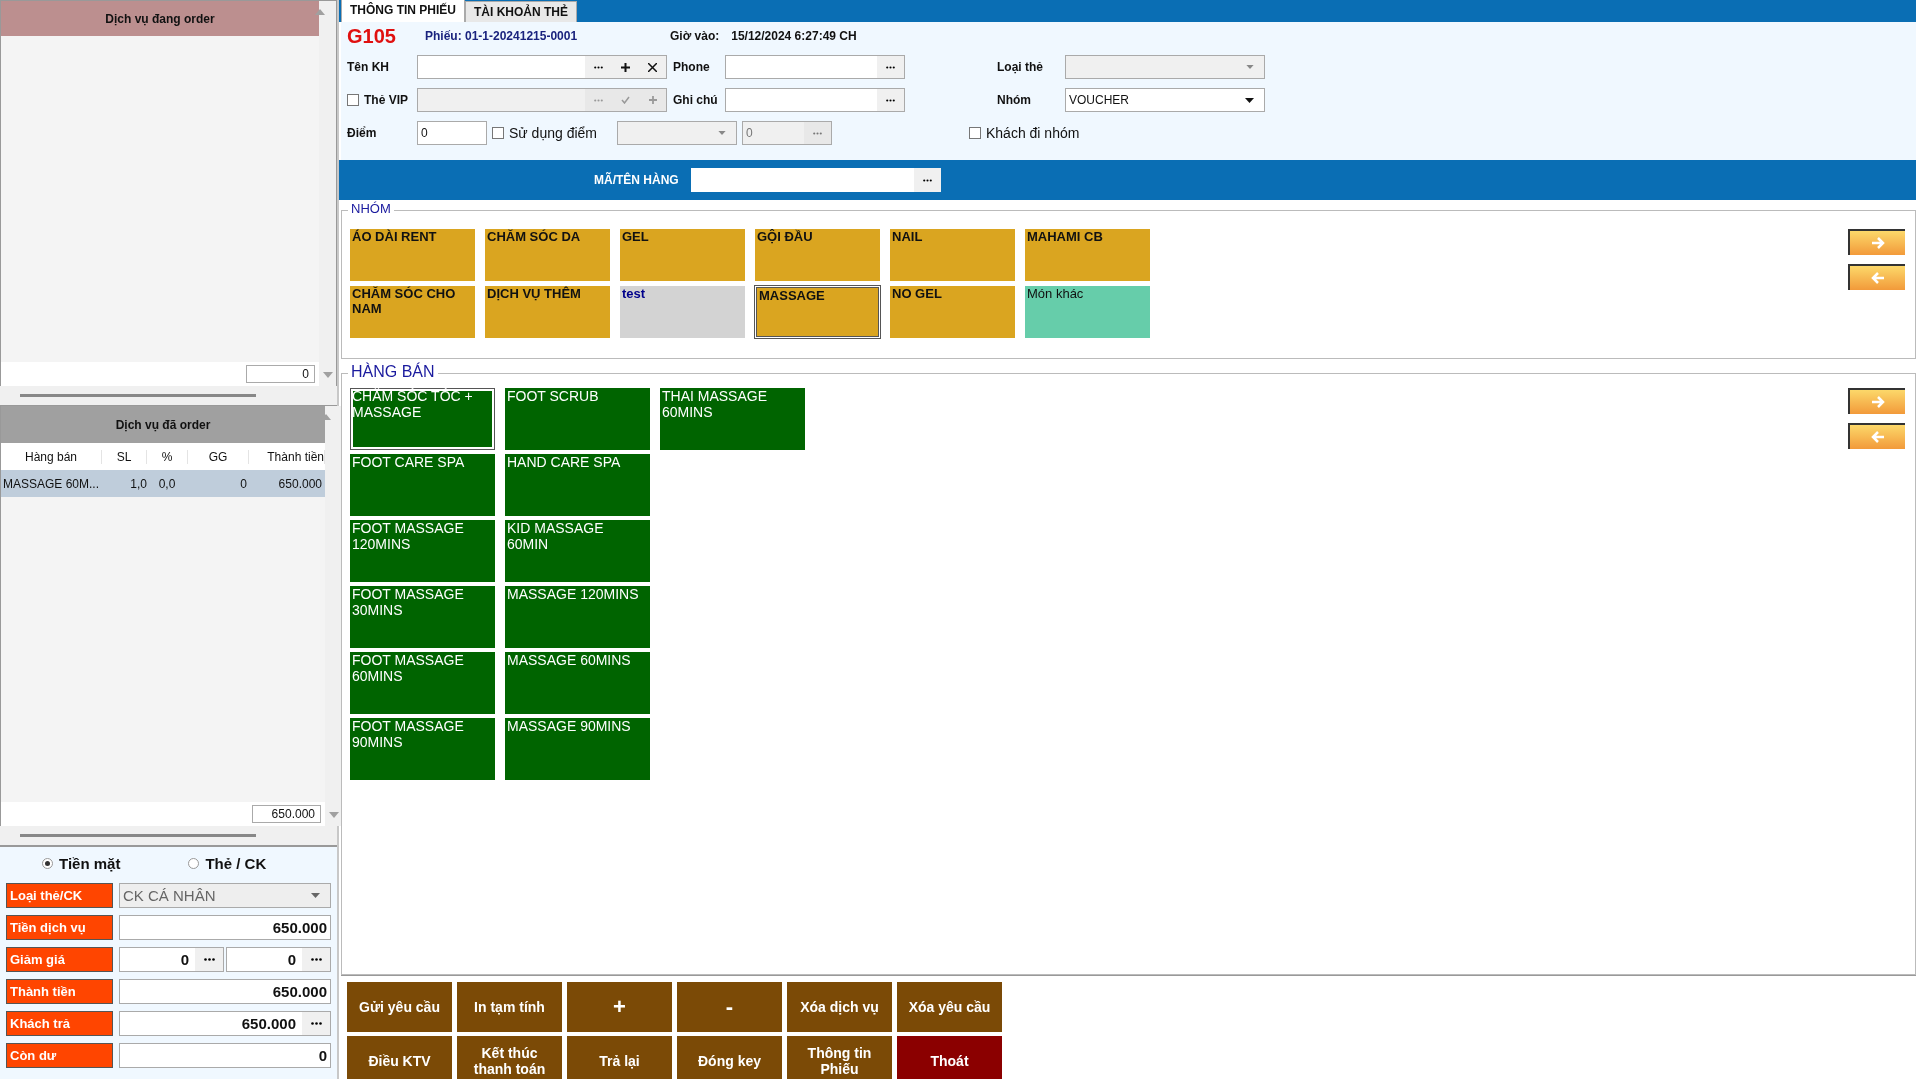 The height and width of the screenshot is (1079, 1916). Describe the element at coordinates (368, 67) in the screenshot. I see `field-label: Tên KH` at that location.